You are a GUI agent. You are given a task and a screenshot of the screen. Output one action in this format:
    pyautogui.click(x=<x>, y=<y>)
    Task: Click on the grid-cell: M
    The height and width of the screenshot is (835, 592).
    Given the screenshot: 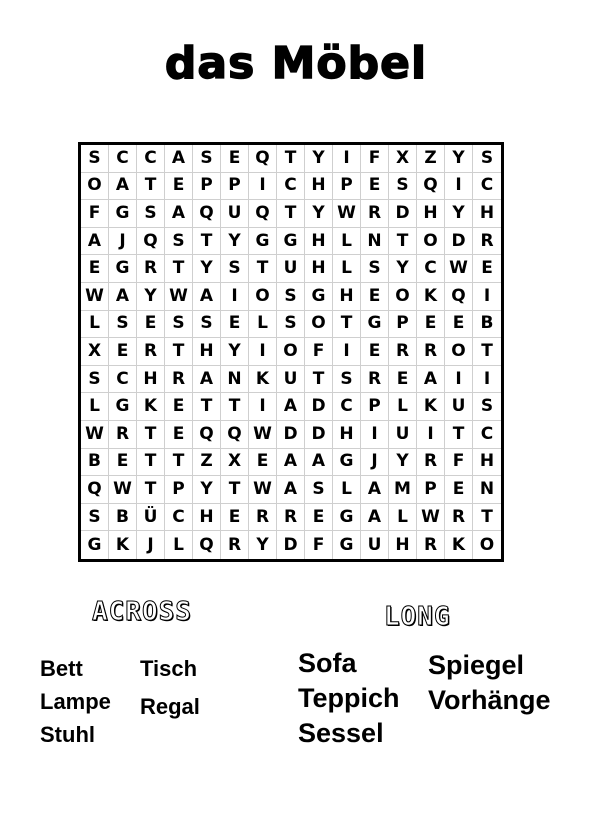 What is the action you would take?
    pyautogui.click(x=403, y=490)
    